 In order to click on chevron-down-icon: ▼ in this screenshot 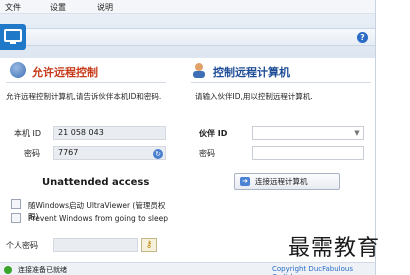, I will do `click(357, 133)`.